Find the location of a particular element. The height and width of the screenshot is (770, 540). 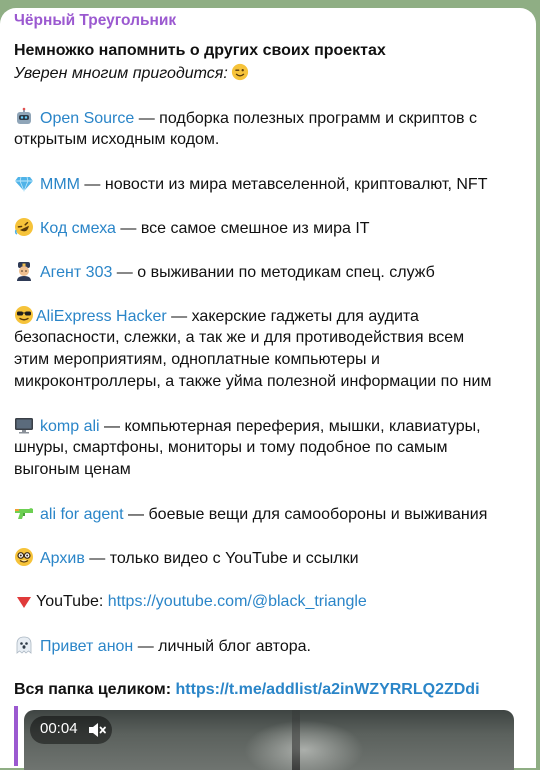

subtitle-text: Уверен многим пригодится: is located at coordinates (121, 73).